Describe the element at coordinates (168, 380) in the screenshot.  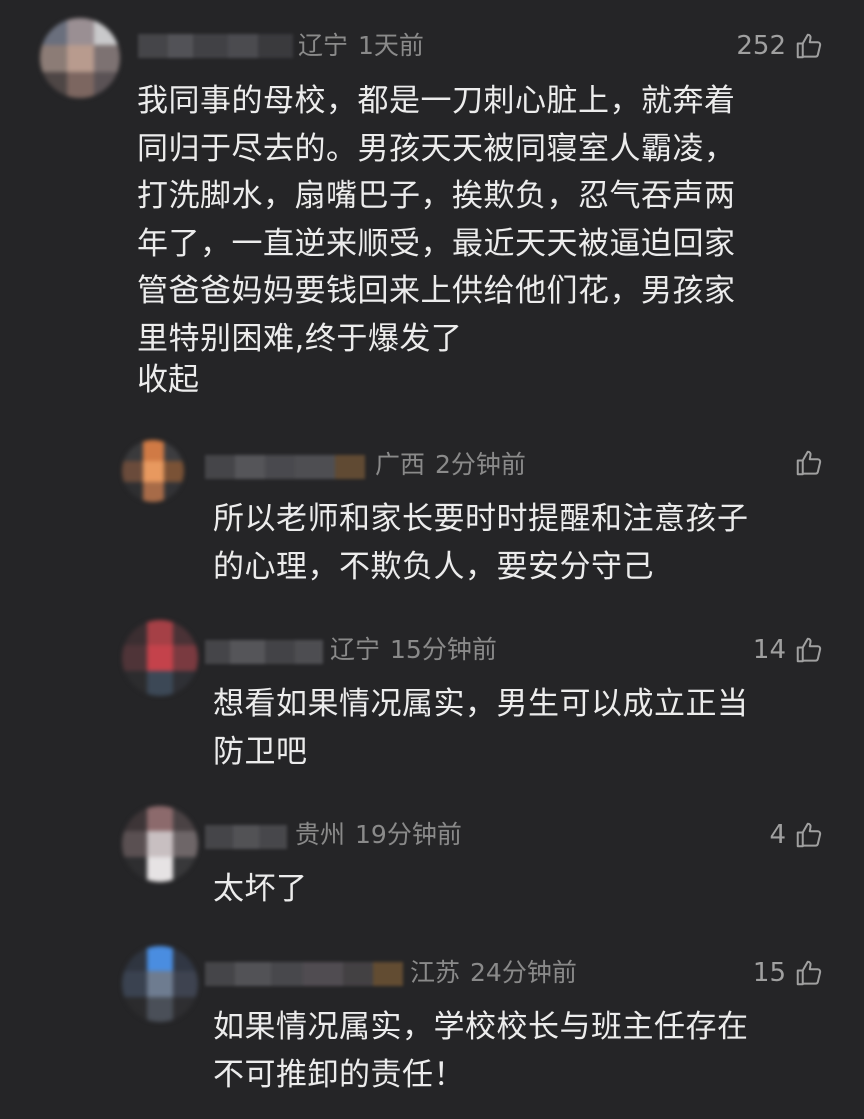
I see `collapse-link: 收起` at that location.